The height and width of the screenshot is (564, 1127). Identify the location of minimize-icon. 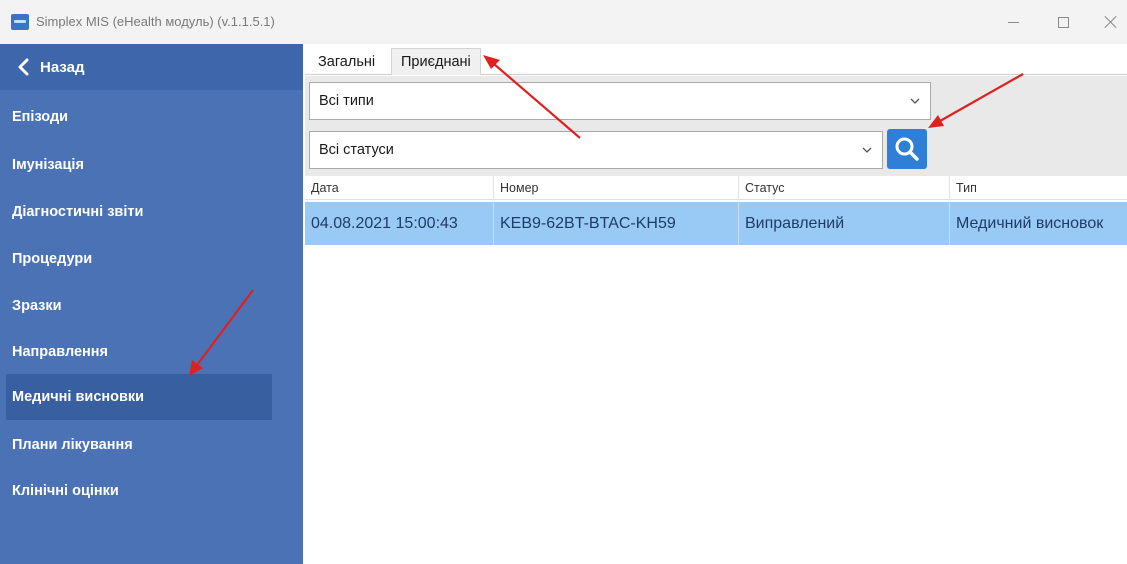
(1013, 22).